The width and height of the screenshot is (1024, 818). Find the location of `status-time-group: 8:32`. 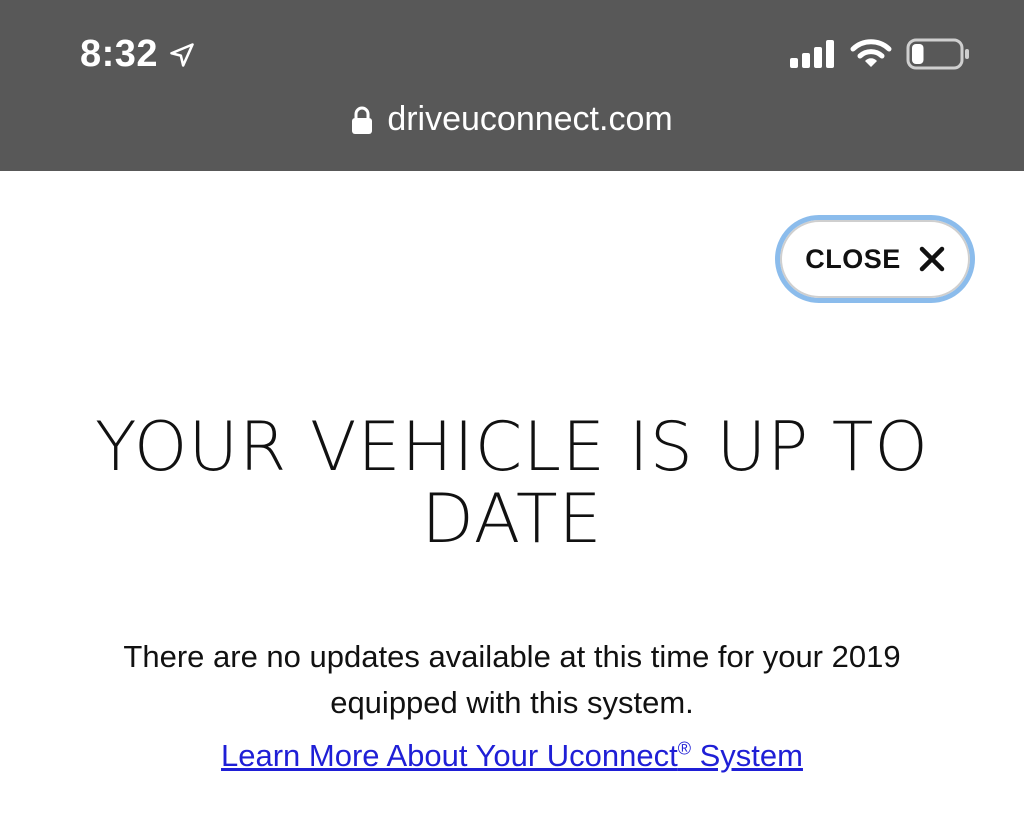

status-time-group: 8:32 is located at coordinates (138, 54).